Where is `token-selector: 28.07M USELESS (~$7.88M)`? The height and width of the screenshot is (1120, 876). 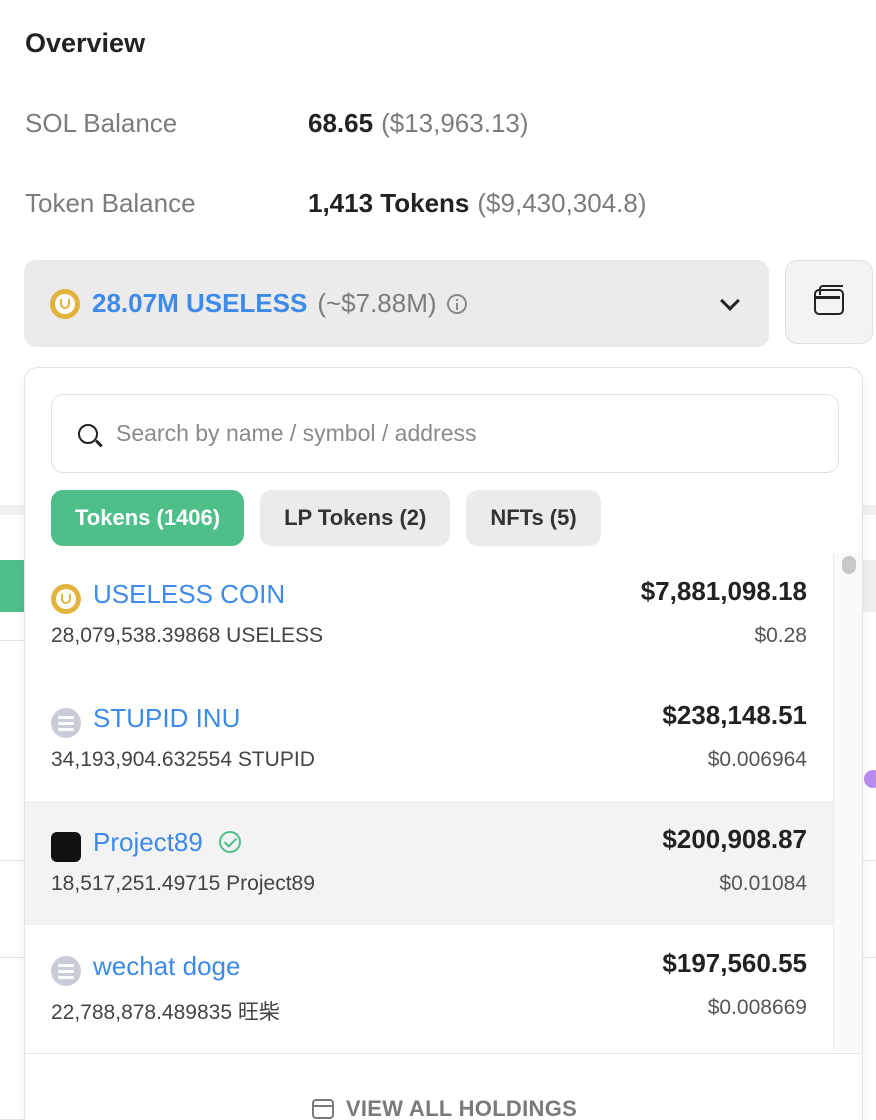
token-selector: 28.07M USELESS (~$7.88M) is located at coordinates (396, 303).